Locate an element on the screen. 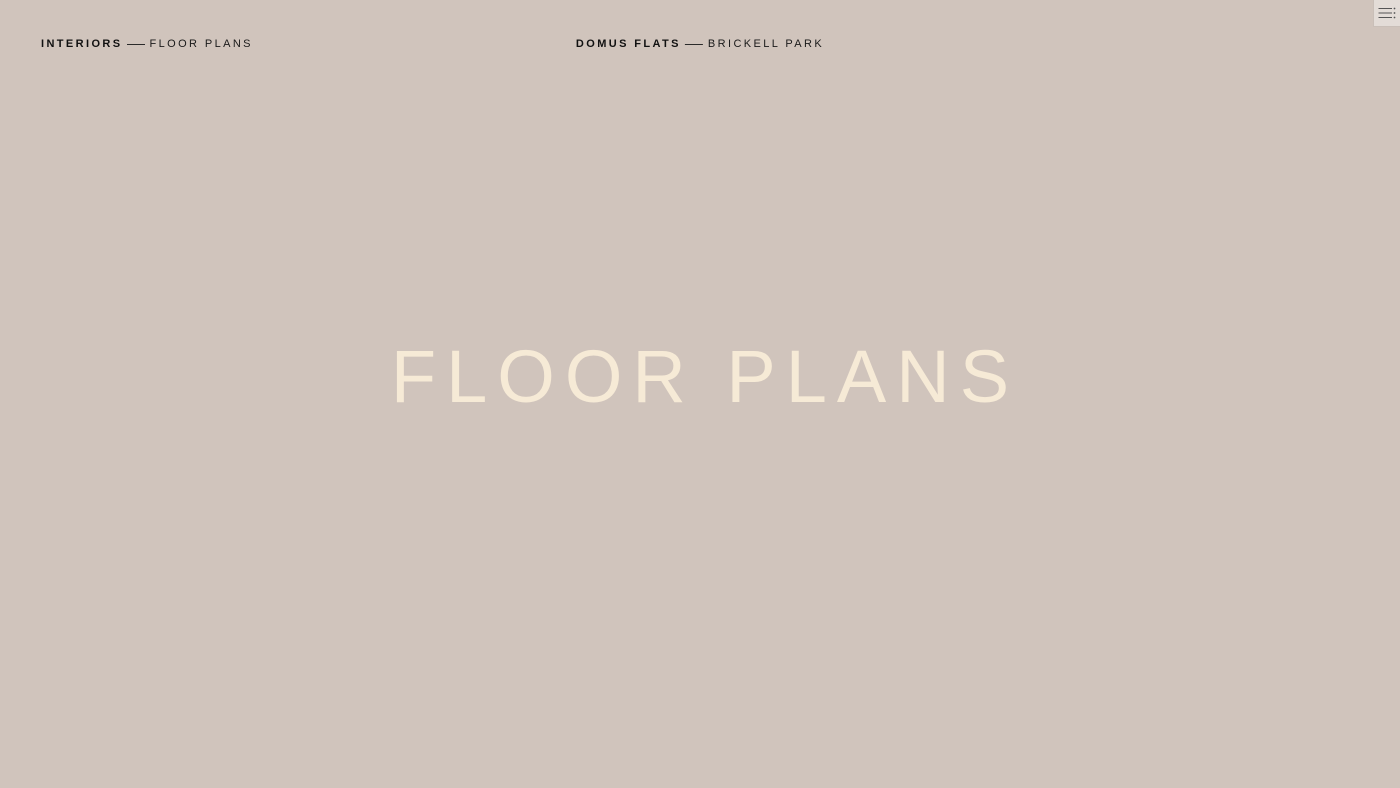 The image size is (1400, 788). breadcrumb-separator is located at coordinates (135, 44).